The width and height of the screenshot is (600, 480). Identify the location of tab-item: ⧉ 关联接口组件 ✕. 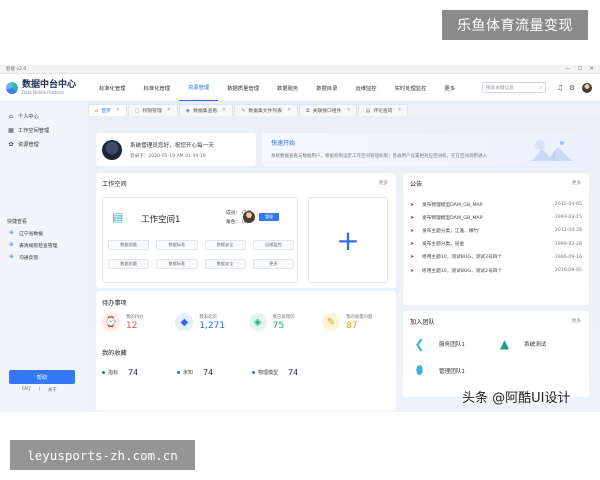
(328, 110).